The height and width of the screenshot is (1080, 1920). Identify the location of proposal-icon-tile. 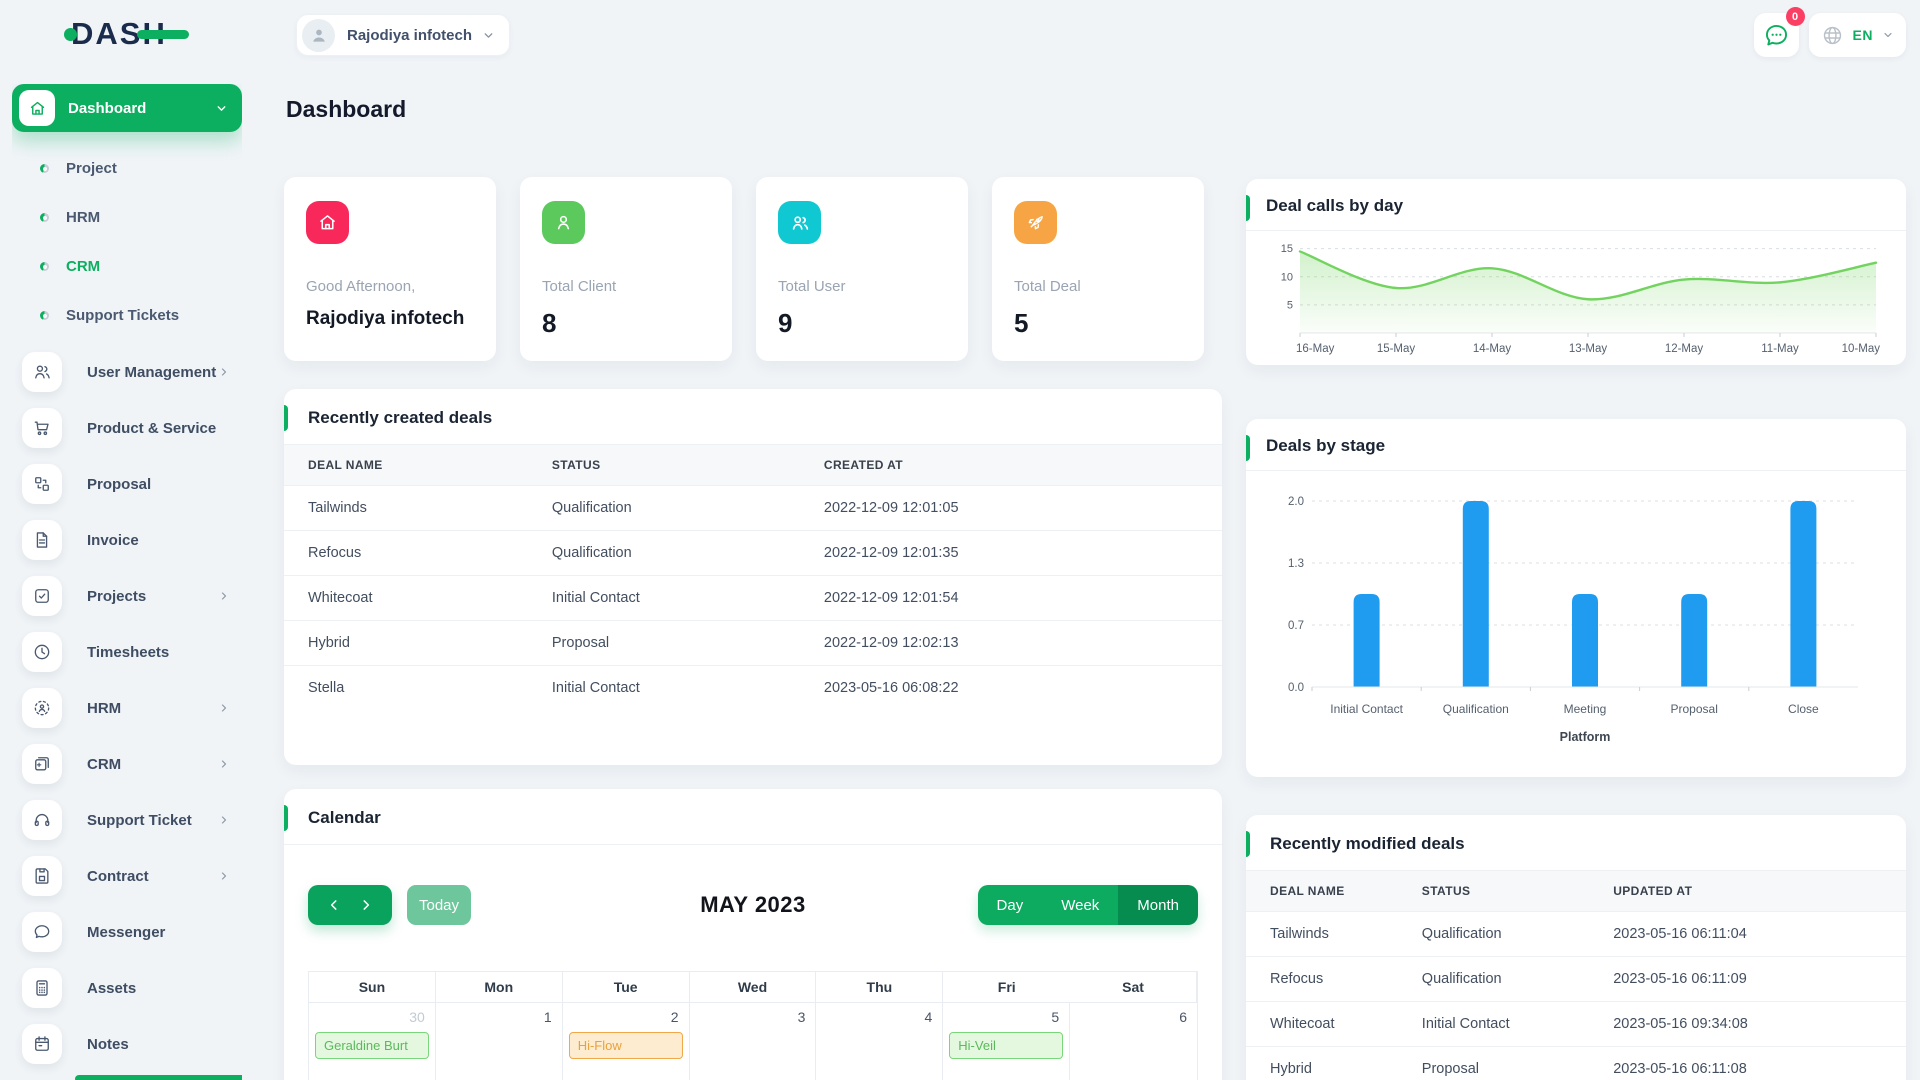
(42, 484).